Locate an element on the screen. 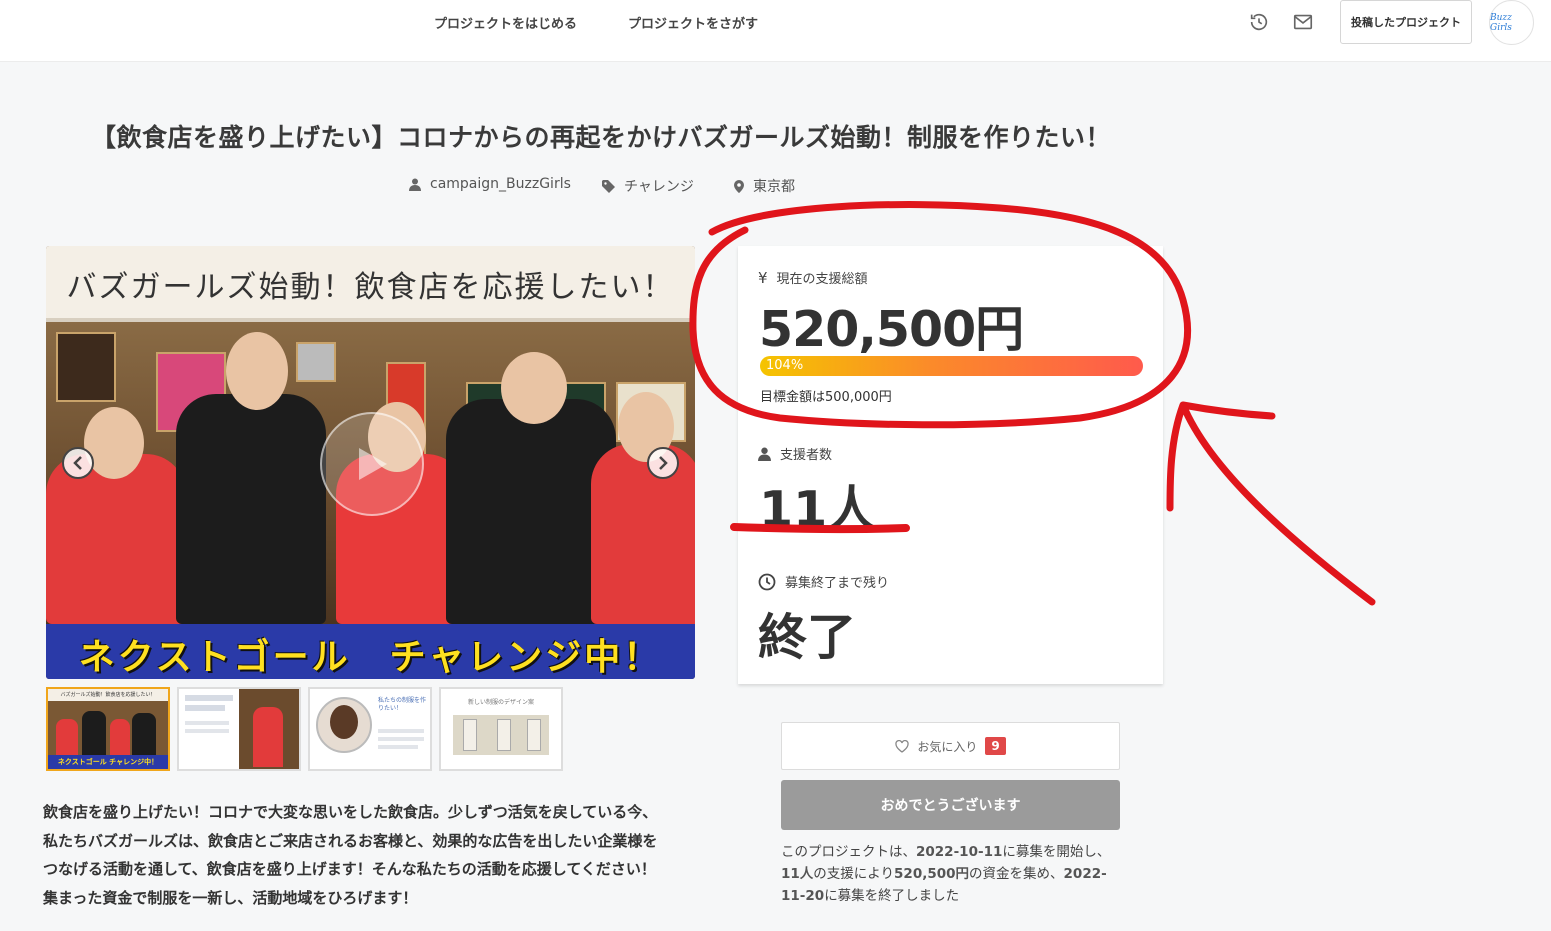 The image size is (1551, 931). hero-top-banner: バズガールズ始動！飲食店を応援したい！ is located at coordinates (370, 284).